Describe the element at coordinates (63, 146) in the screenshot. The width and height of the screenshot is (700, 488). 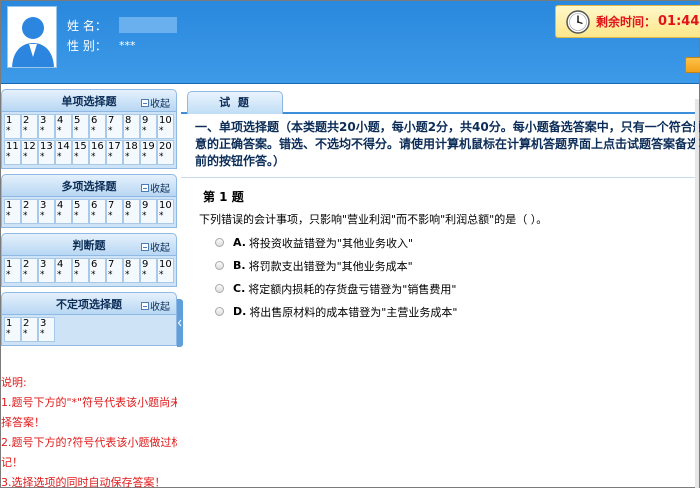
I see `question-cell-number: 14` at that location.